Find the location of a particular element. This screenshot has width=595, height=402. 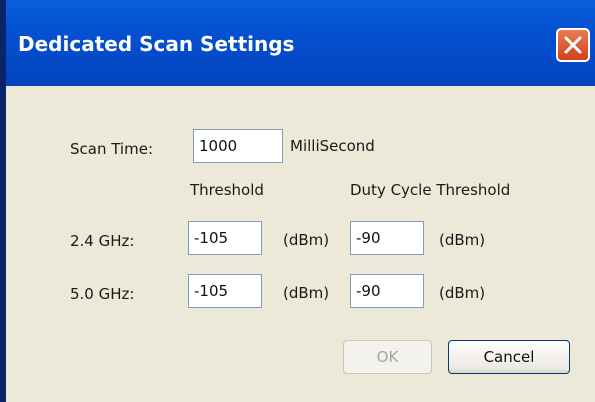

band-50ghz-label: 5.0 GHz: is located at coordinates (102, 294).